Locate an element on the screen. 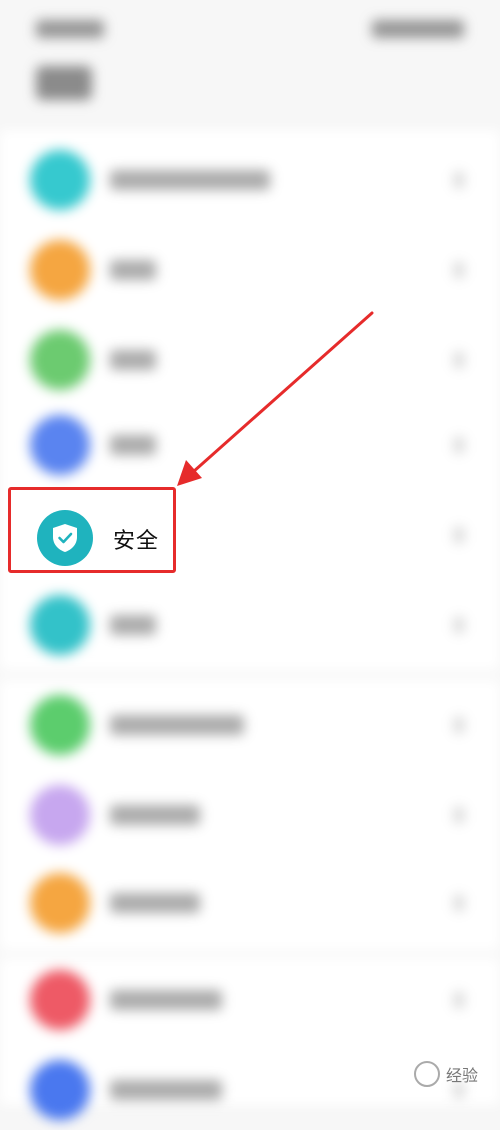  apps-icon is located at coordinates (60, 903).